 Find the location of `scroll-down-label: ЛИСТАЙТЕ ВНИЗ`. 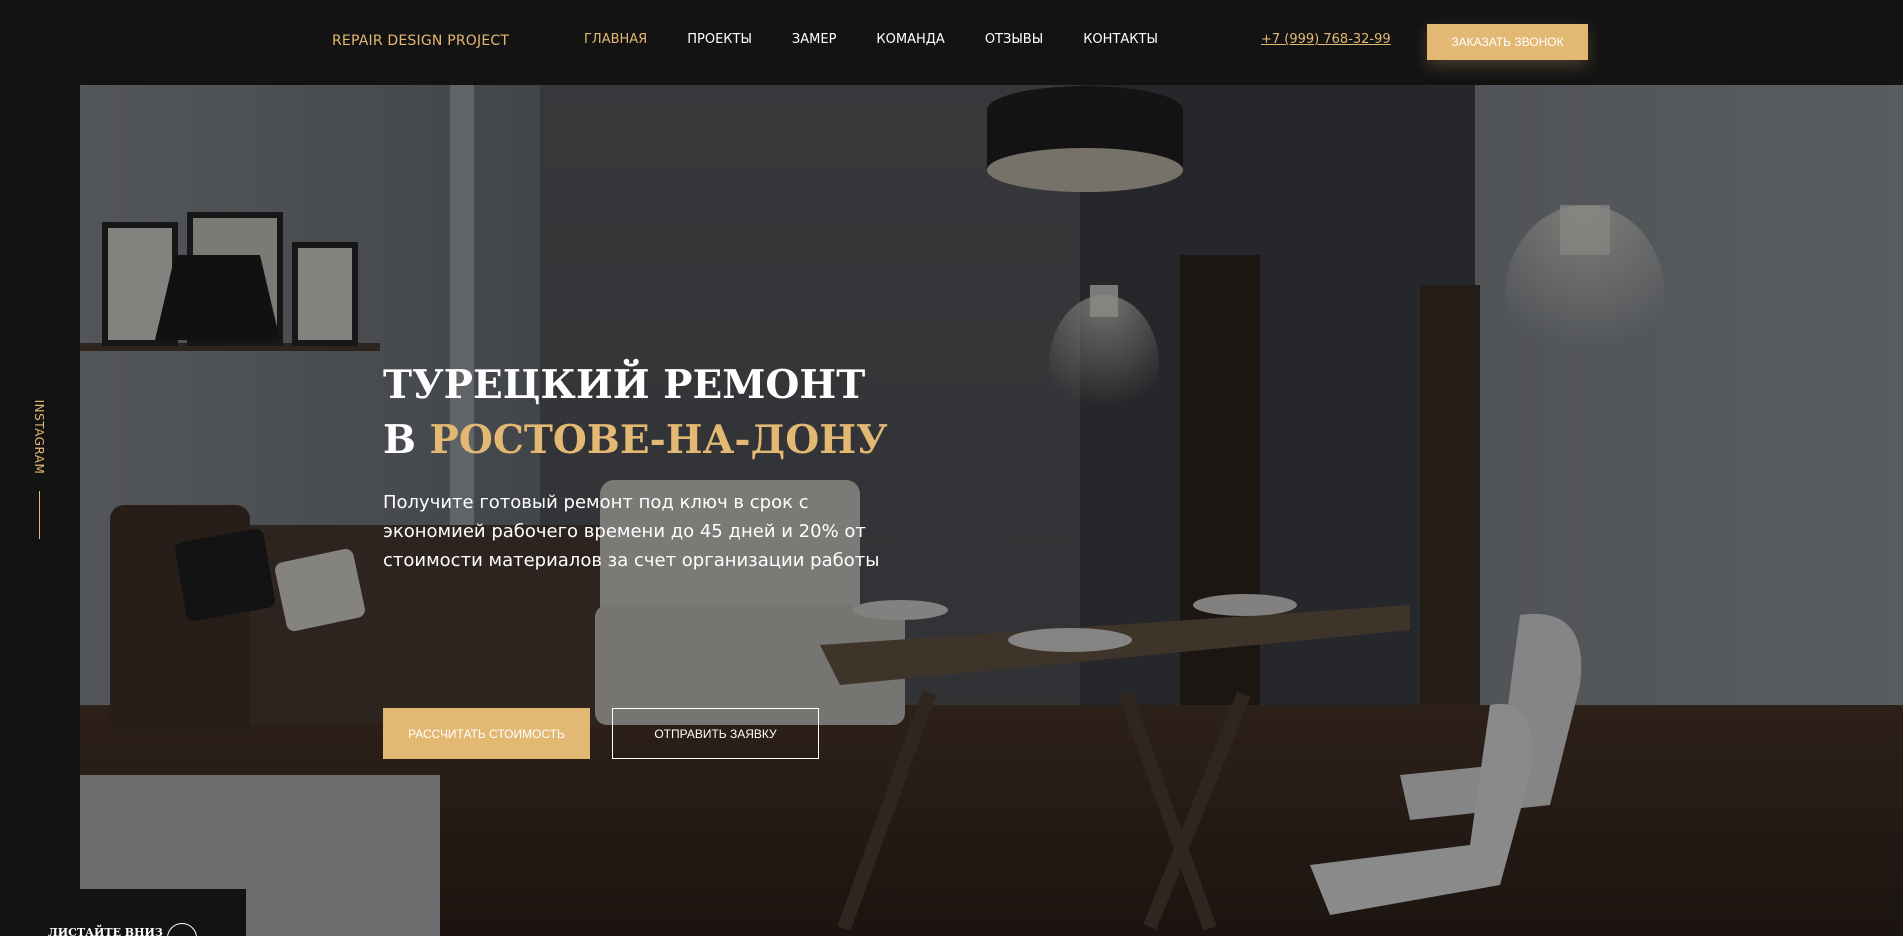

scroll-down-label: ЛИСТАЙТЕ ВНИЗ is located at coordinates (105, 931).